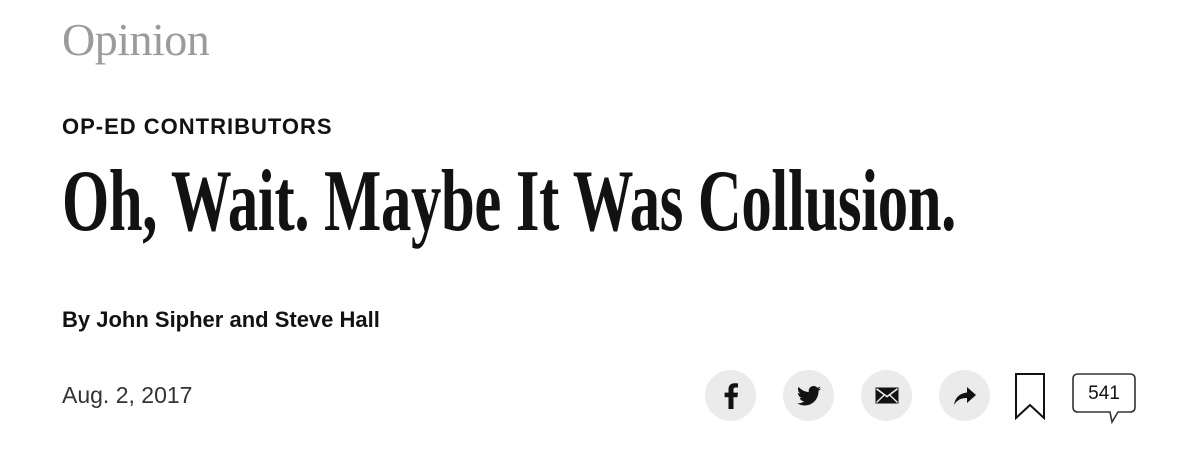 The height and width of the screenshot is (462, 1194). I want to click on publish-date: Aug. 2, 2017, so click(127, 395).